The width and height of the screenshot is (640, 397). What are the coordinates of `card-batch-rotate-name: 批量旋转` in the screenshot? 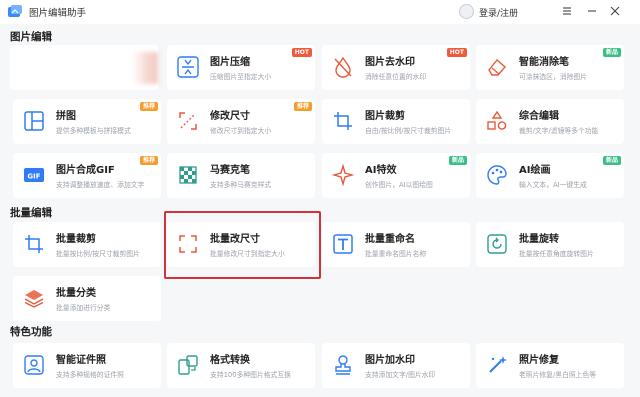 It's located at (539, 239).